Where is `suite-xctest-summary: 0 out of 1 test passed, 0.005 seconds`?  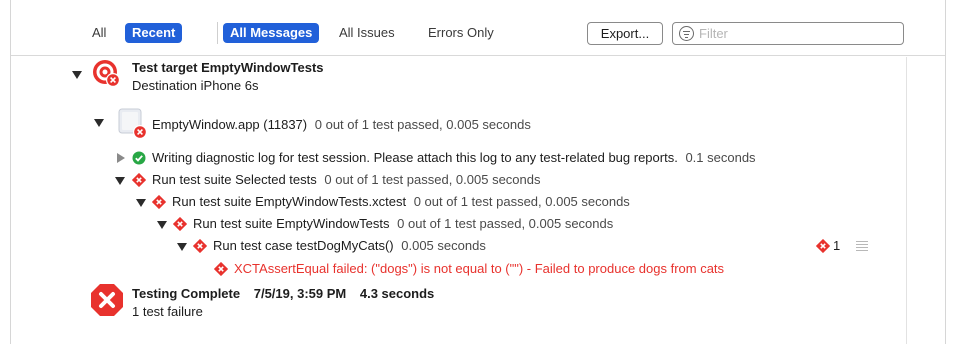
suite-xctest-summary: 0 out of 1 test passed, 0.005 seconds is located at coordinates (521, 201).